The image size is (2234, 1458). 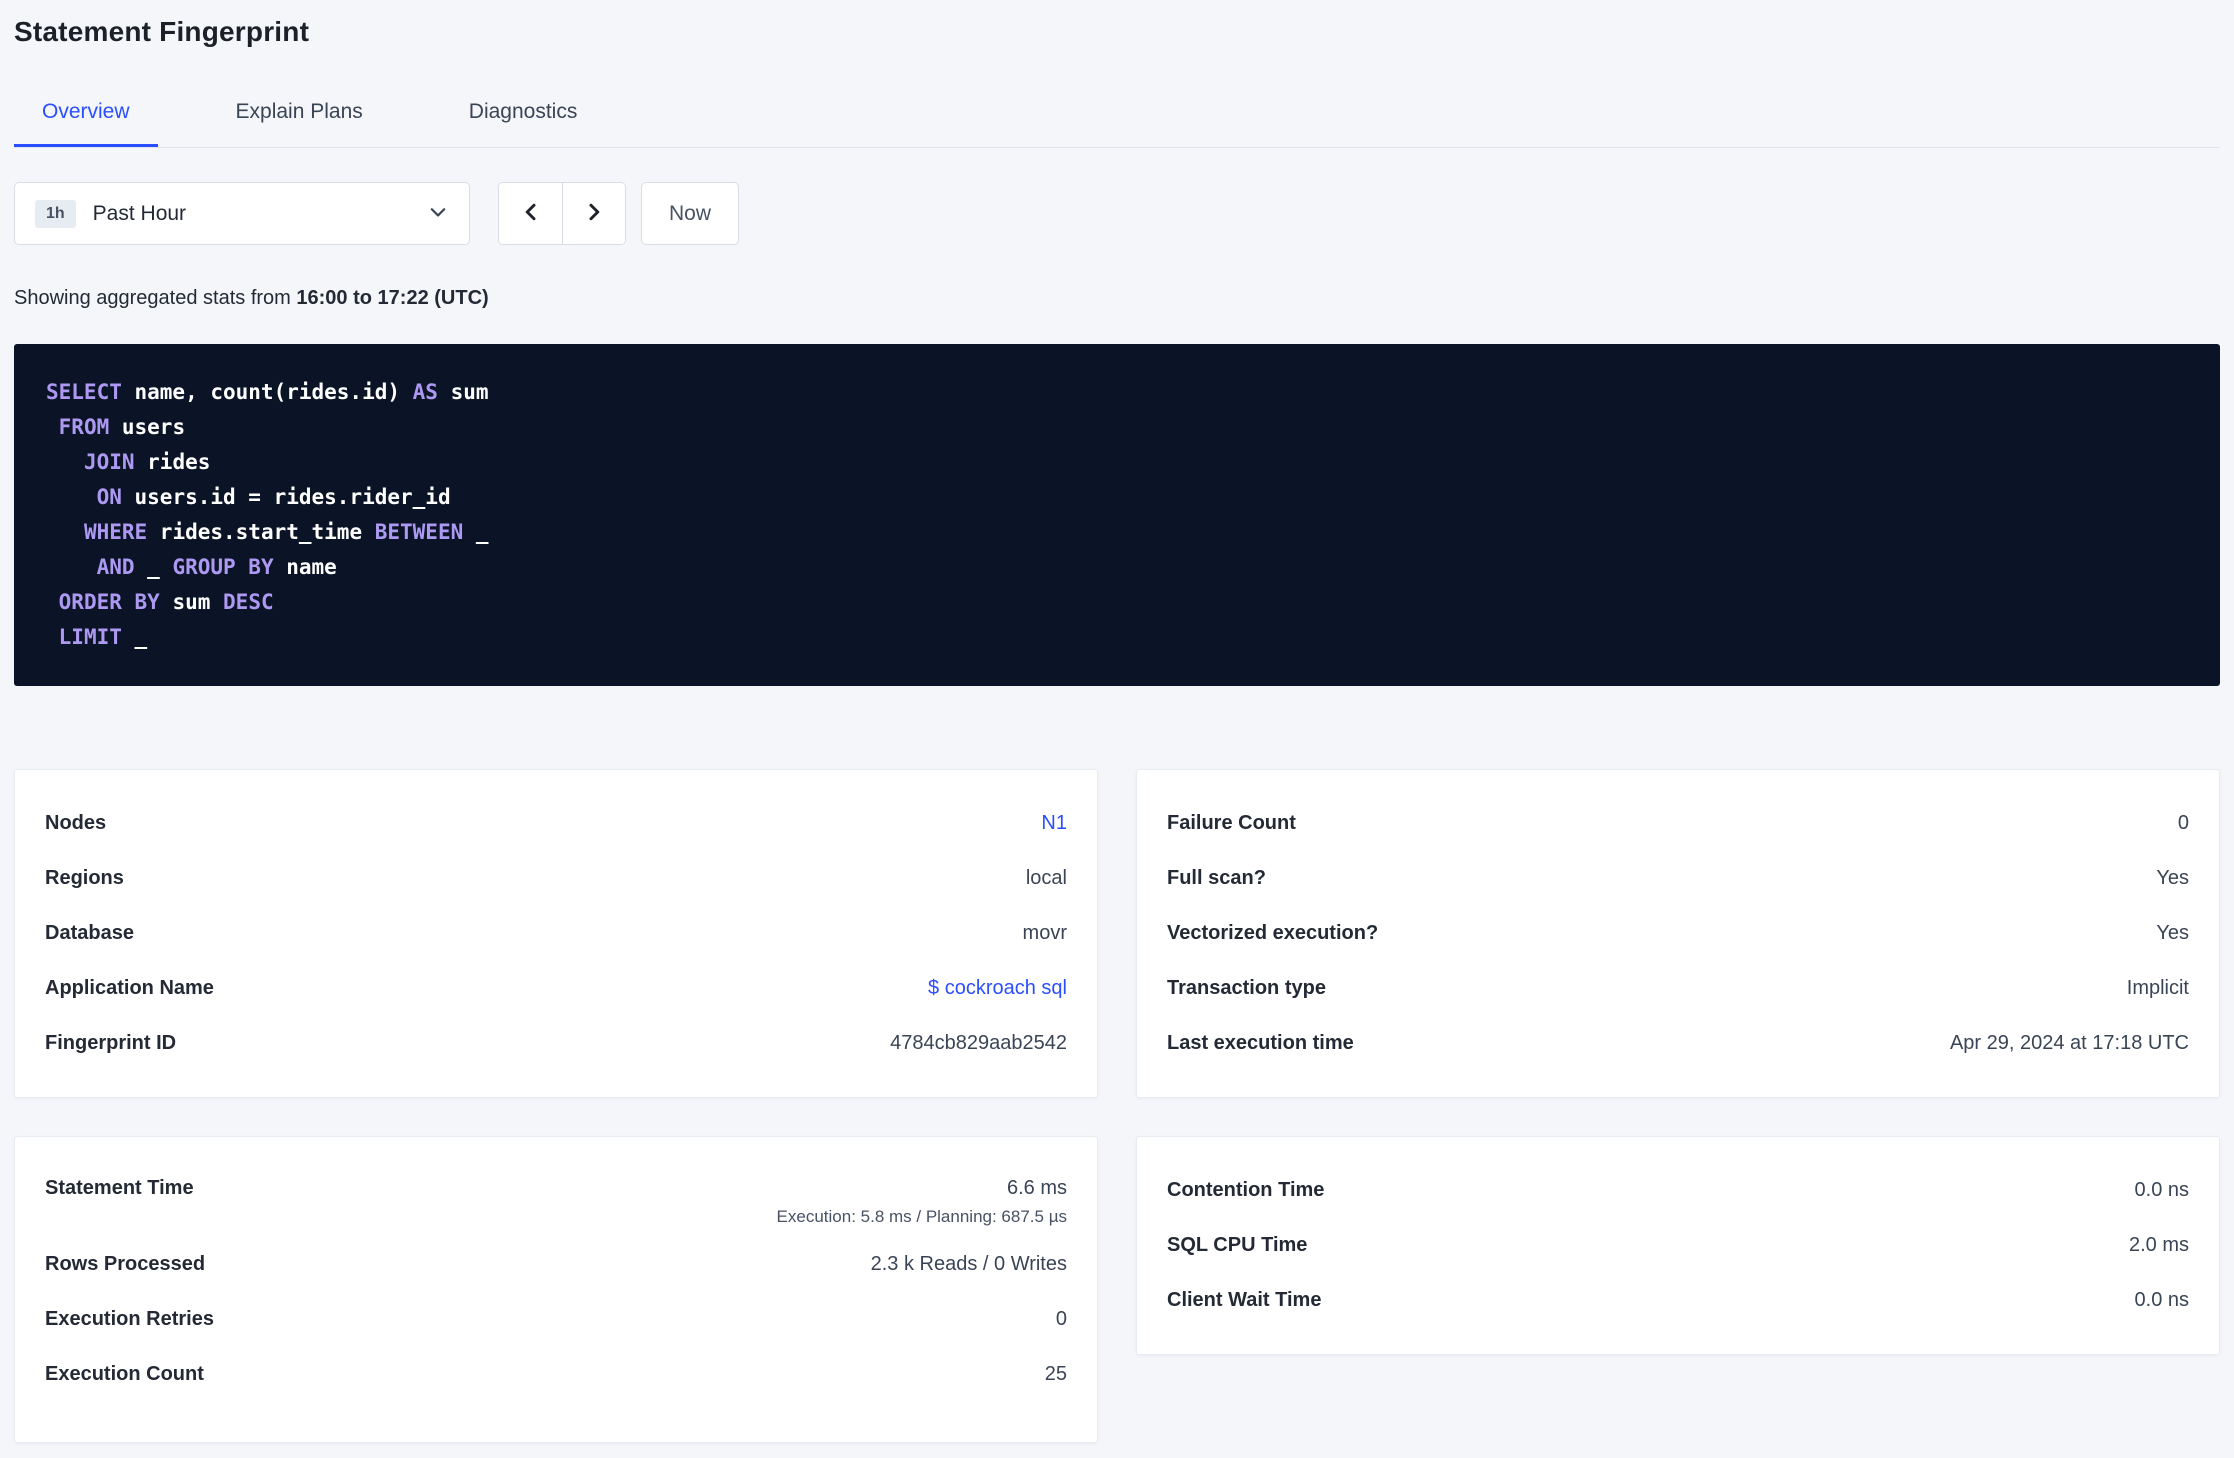 What do you see at coordinates (129, 1319) in the screenshot?
I see `stat-label: Execution Retries` at bounding box center [129, 1319].